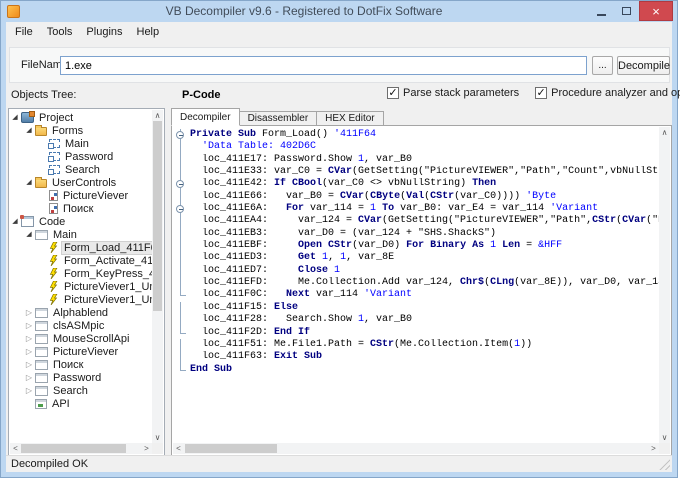 This screenshot has width=680, height=480. I want to click on tree-item-mousescrollapi: ▷ MouseScrollApi, so click(81, 338).